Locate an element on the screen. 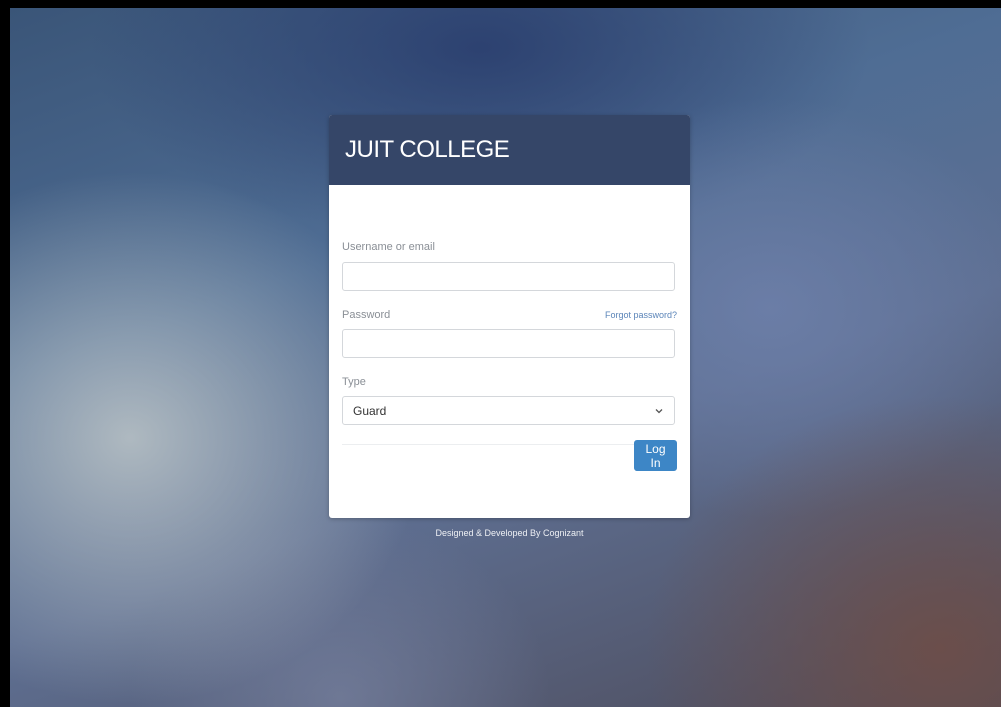  username-input is located at coordinates (508, 276).